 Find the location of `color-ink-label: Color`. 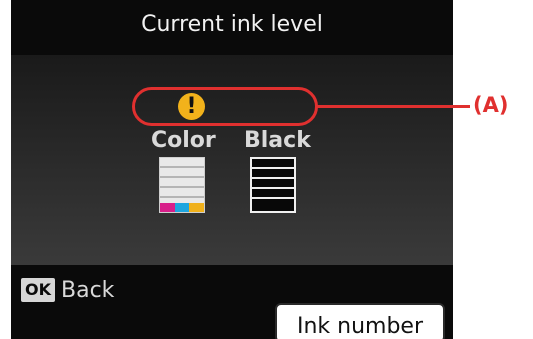

color-ink-label: Color is located at coordinates (183, 140).